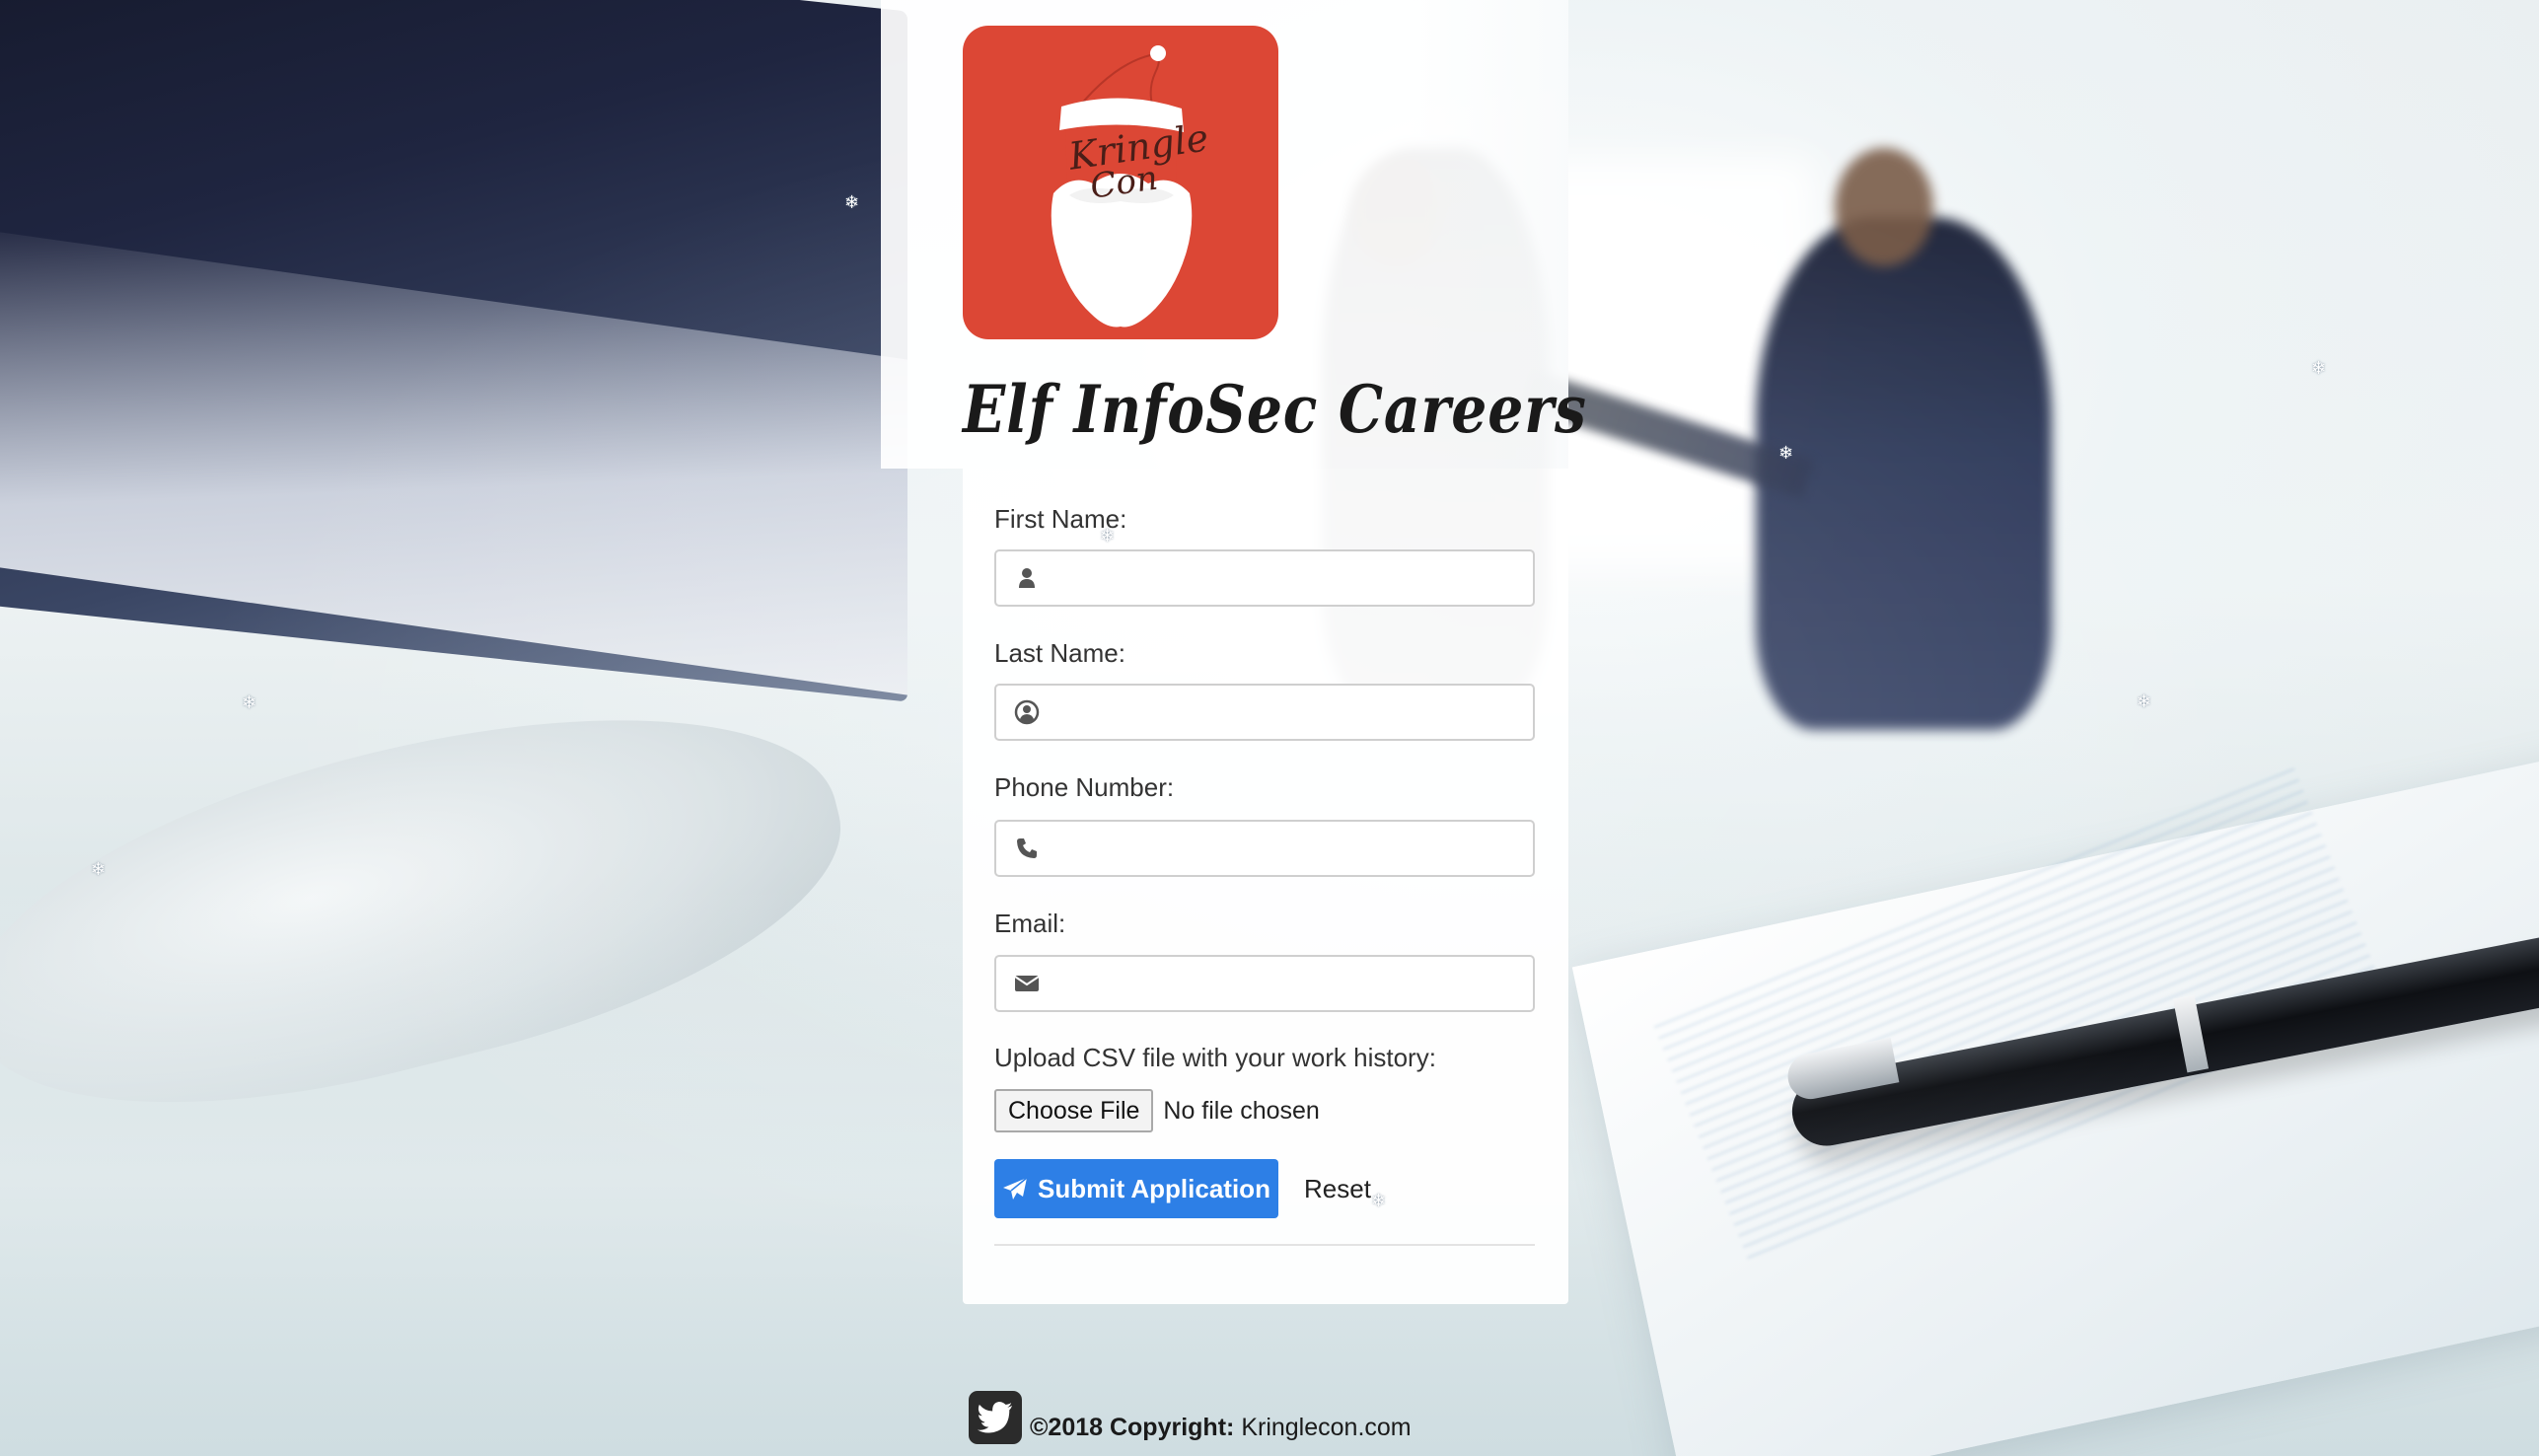 This screenshot has width=2539, height=1456. I want to click on email-field-wrapper, so click(1264, 983).